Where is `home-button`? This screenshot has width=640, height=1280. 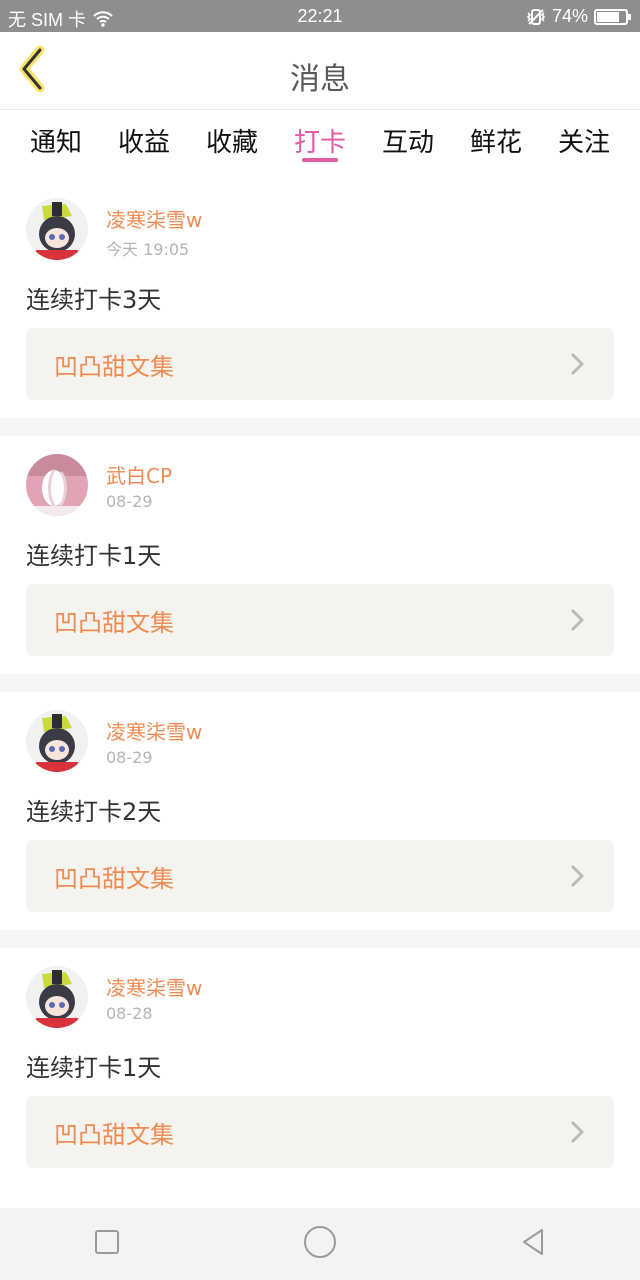 home-button is located at coordinates (320, 1244).